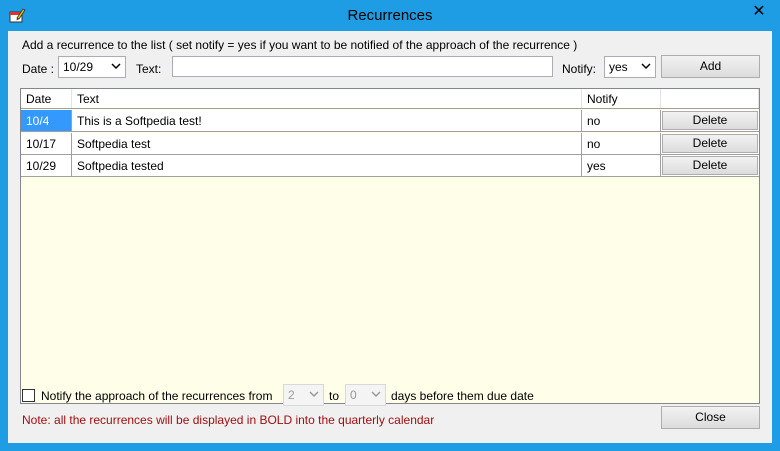  Describe the element at coordinates (46, 165) in the screenshot. I see `row-date-cell: 10/29` at that location.